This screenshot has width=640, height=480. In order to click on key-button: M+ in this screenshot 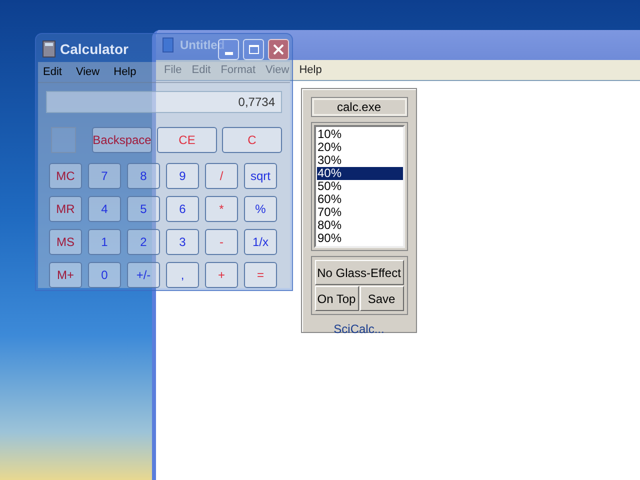, I will do `click(65, 275)`.